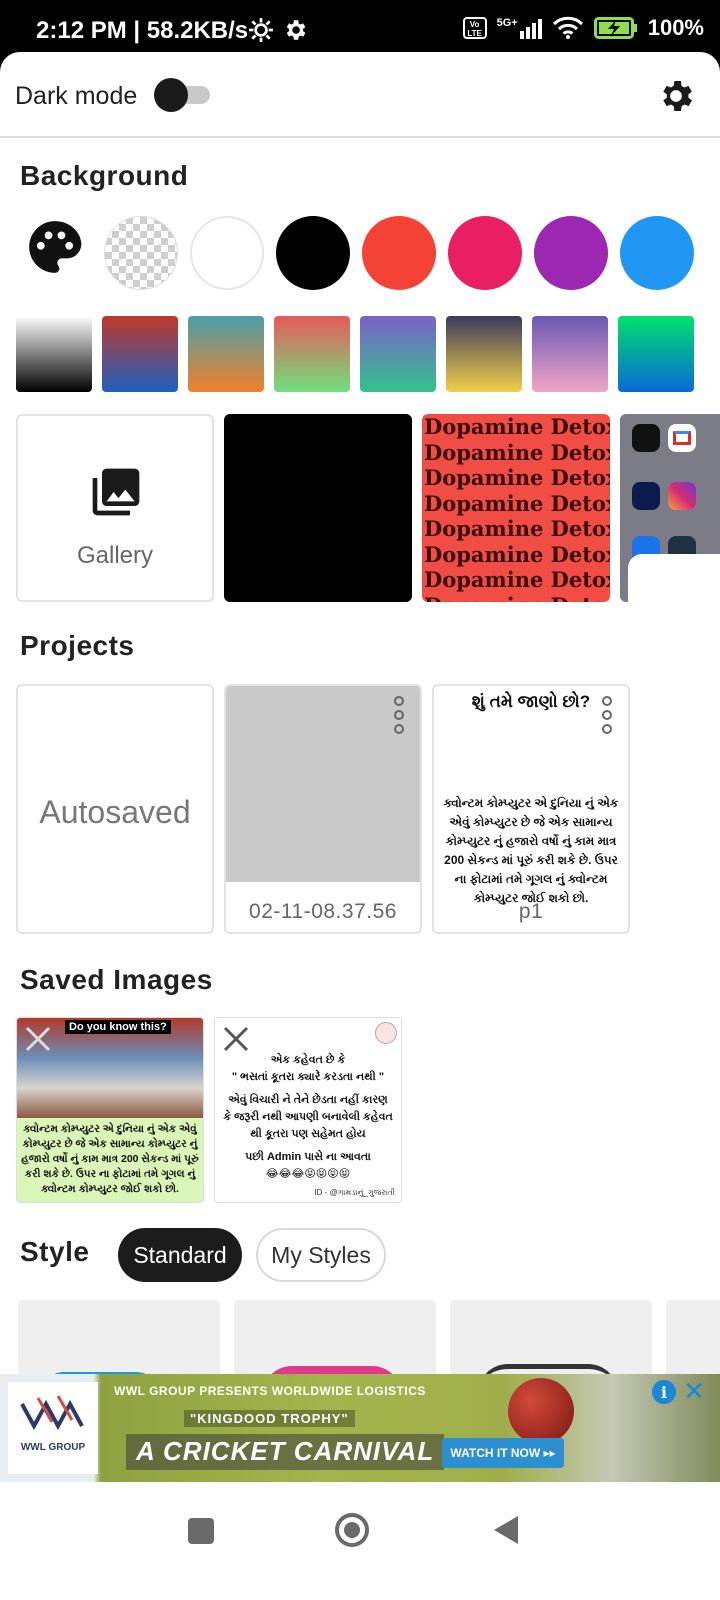  What do you see at coordinates (180, 1255) in the screenshot?
I see `chip-standard: Standard` at bounding box center [180, 1255].